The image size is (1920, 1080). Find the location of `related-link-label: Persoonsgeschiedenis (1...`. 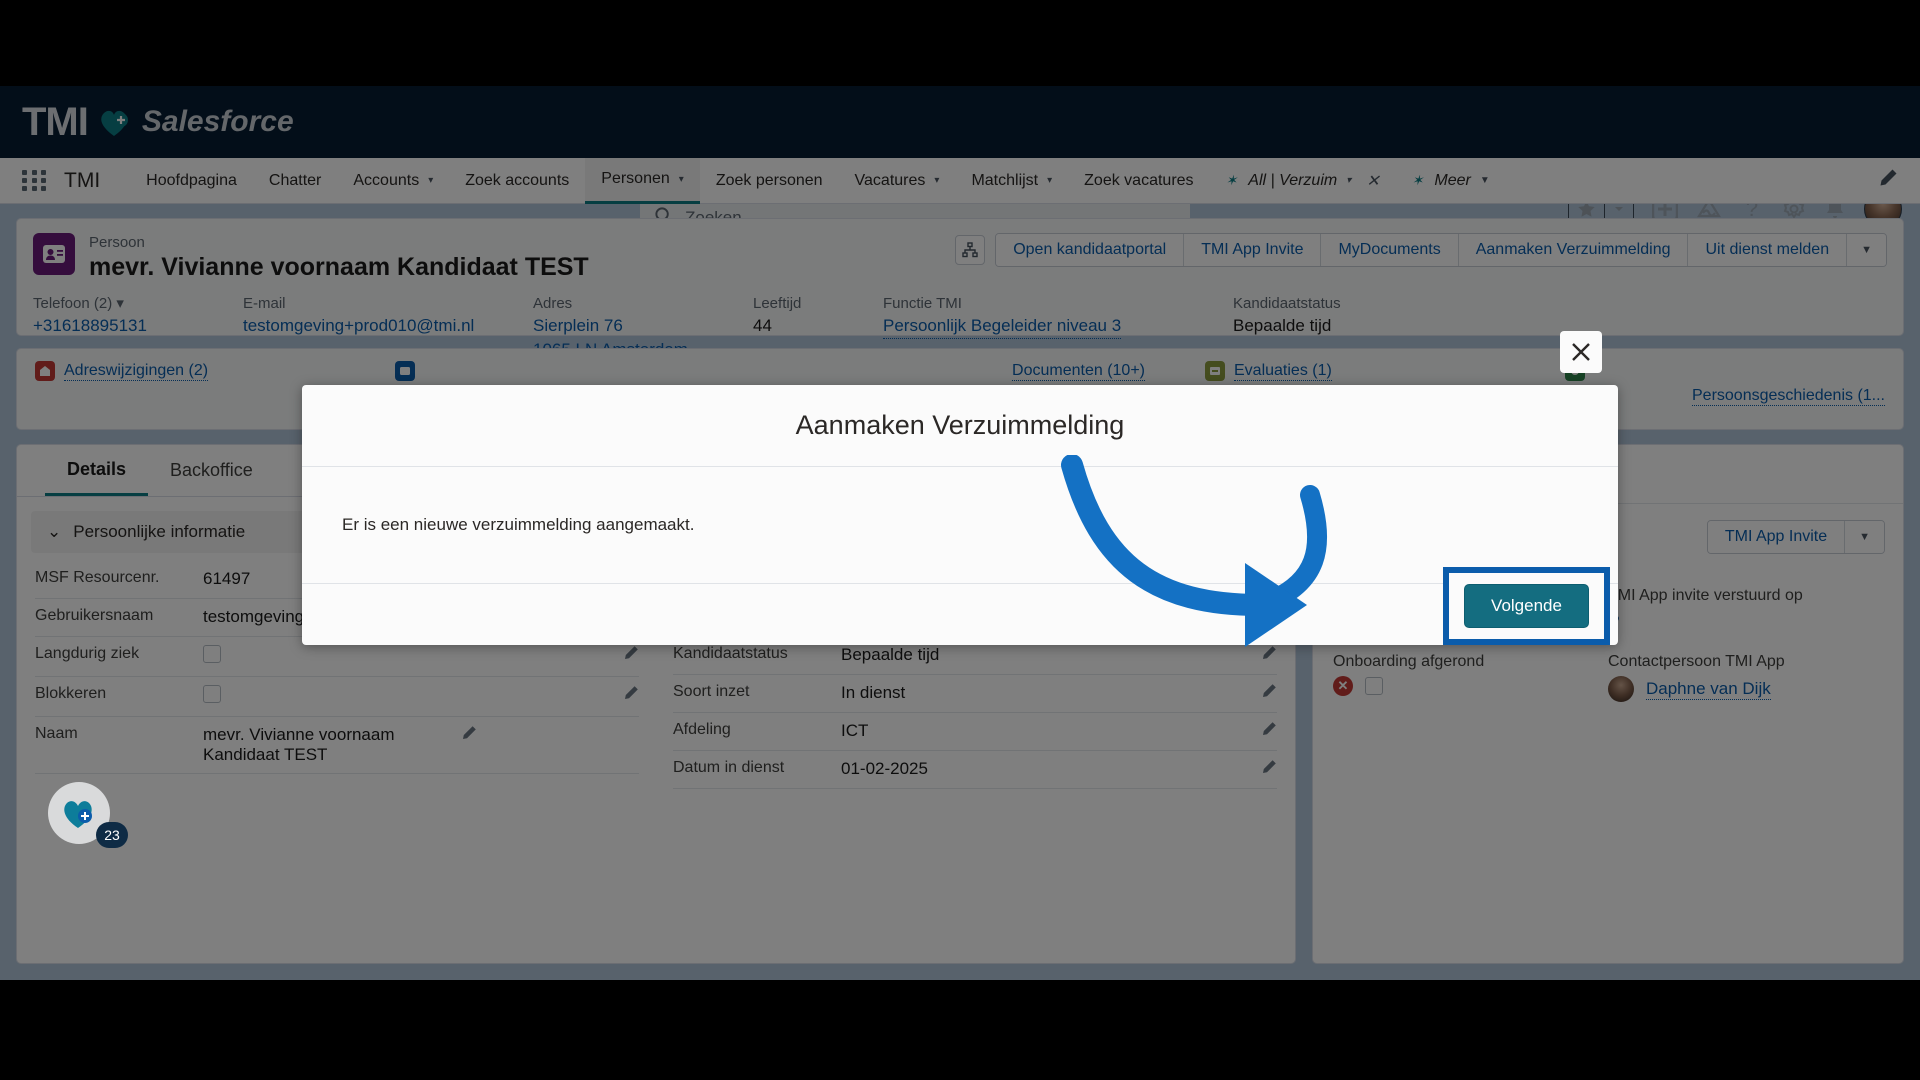

related-link-label: Persoonsgeschiedenis (1... is located at coordinates (1788, 396).